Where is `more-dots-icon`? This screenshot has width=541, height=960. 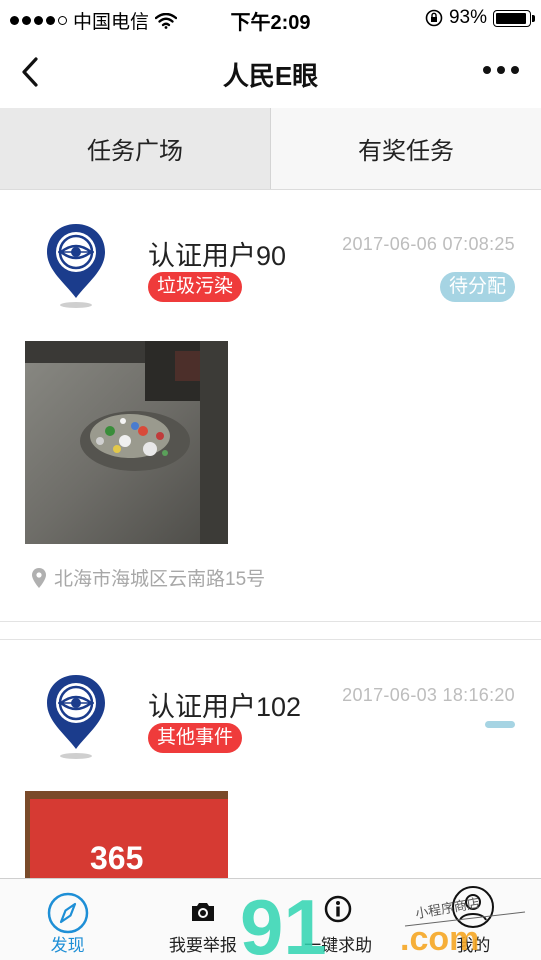 more-dots-icon is located at coordinates (501, 70).